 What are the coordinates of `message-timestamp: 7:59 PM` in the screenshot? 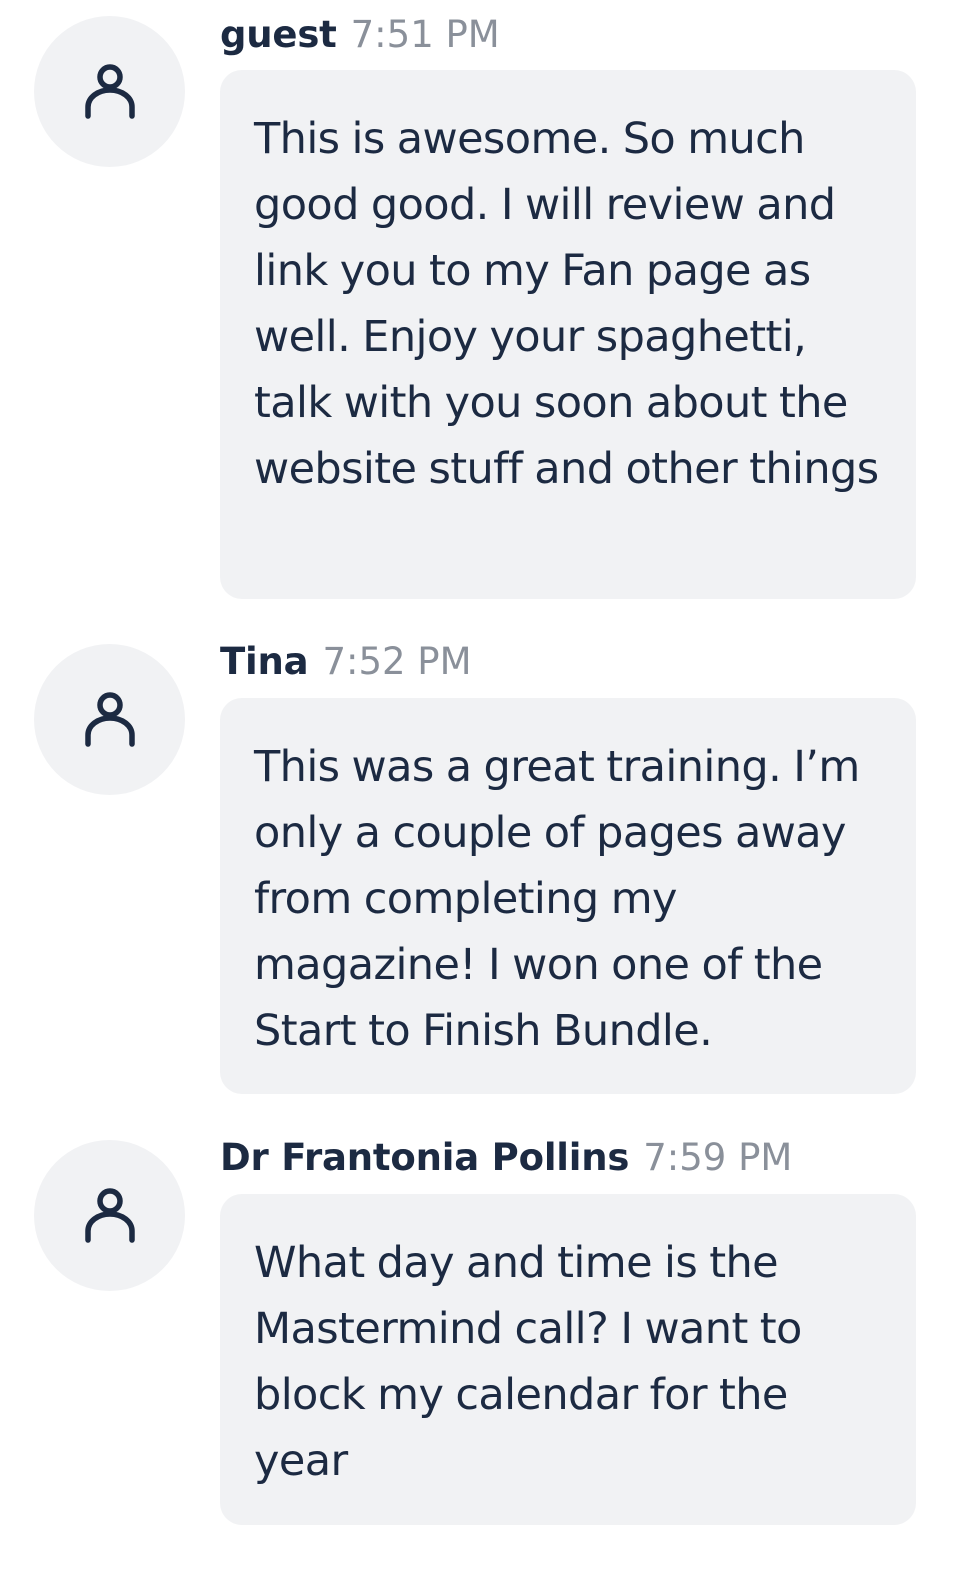 It's located at (718, 1157).